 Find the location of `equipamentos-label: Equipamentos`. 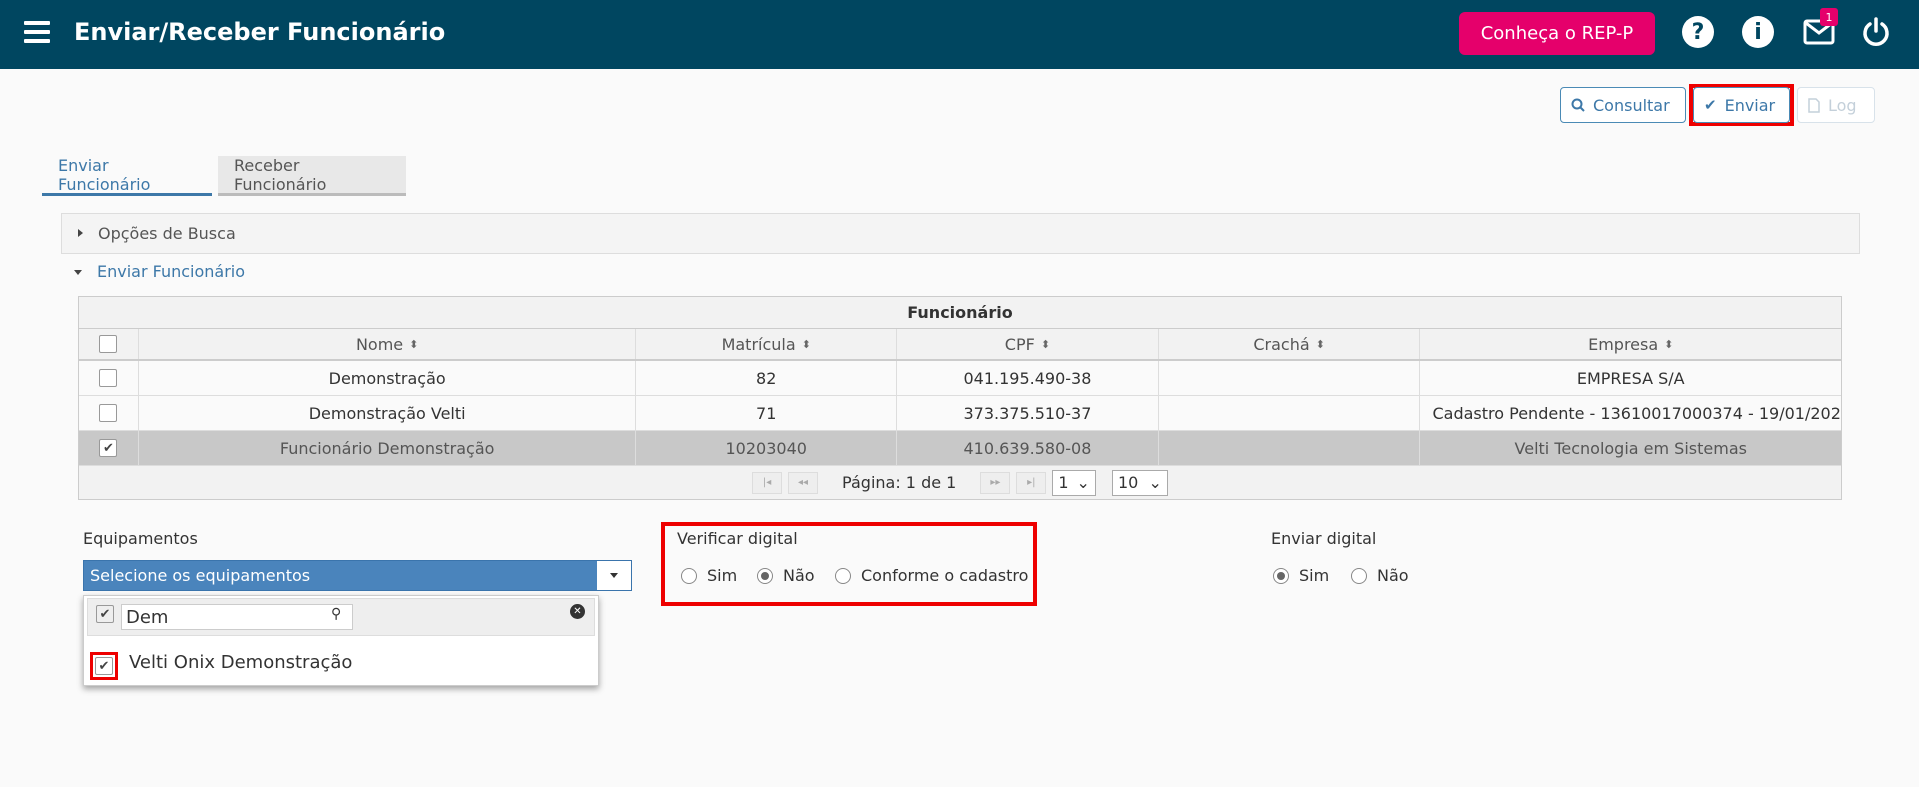

equipamentos-label: Equipamentos is located at coordinates (140, 538).